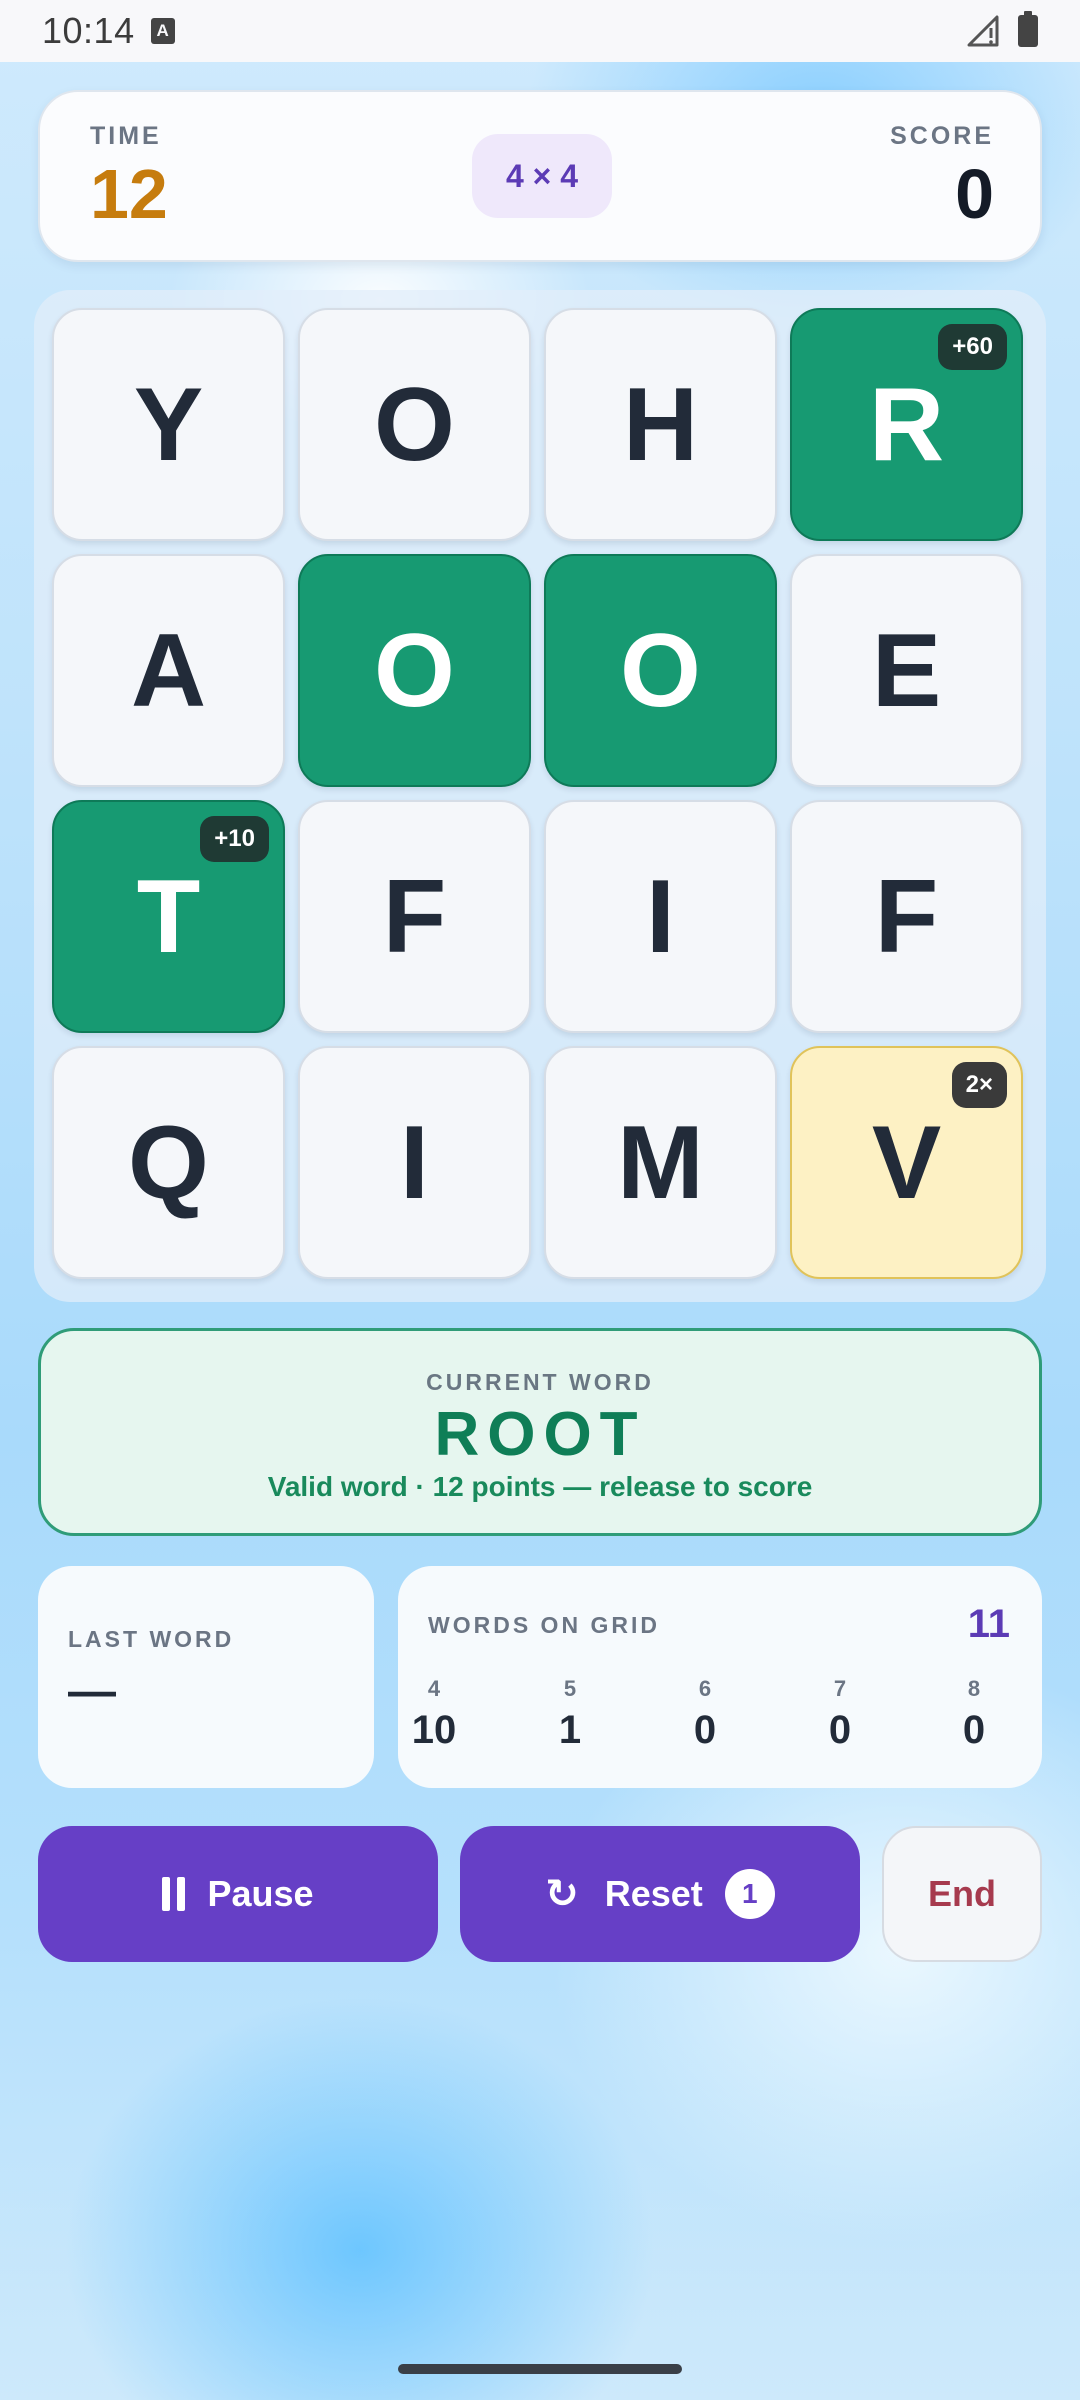  I want to click on tile-bonus-tag: +10, so click(234, 839).